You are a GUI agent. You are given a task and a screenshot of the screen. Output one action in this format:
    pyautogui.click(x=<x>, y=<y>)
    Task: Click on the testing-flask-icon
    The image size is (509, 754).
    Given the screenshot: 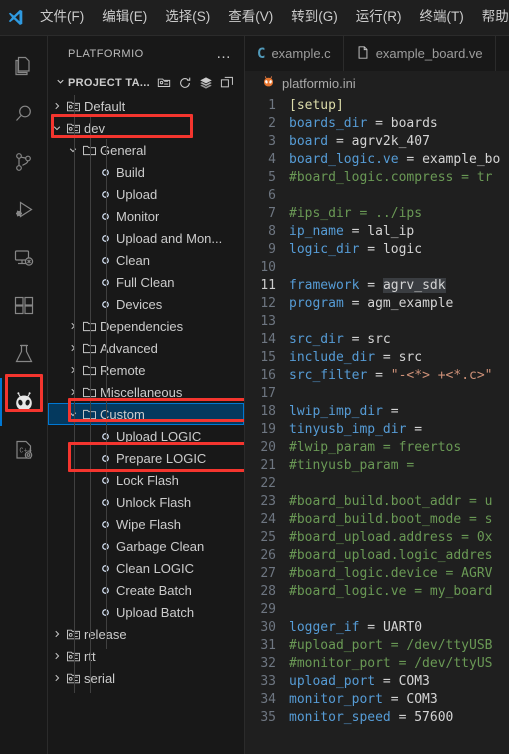 What is the action you would take?
    pyautogui.click(x=24, y=354)
    